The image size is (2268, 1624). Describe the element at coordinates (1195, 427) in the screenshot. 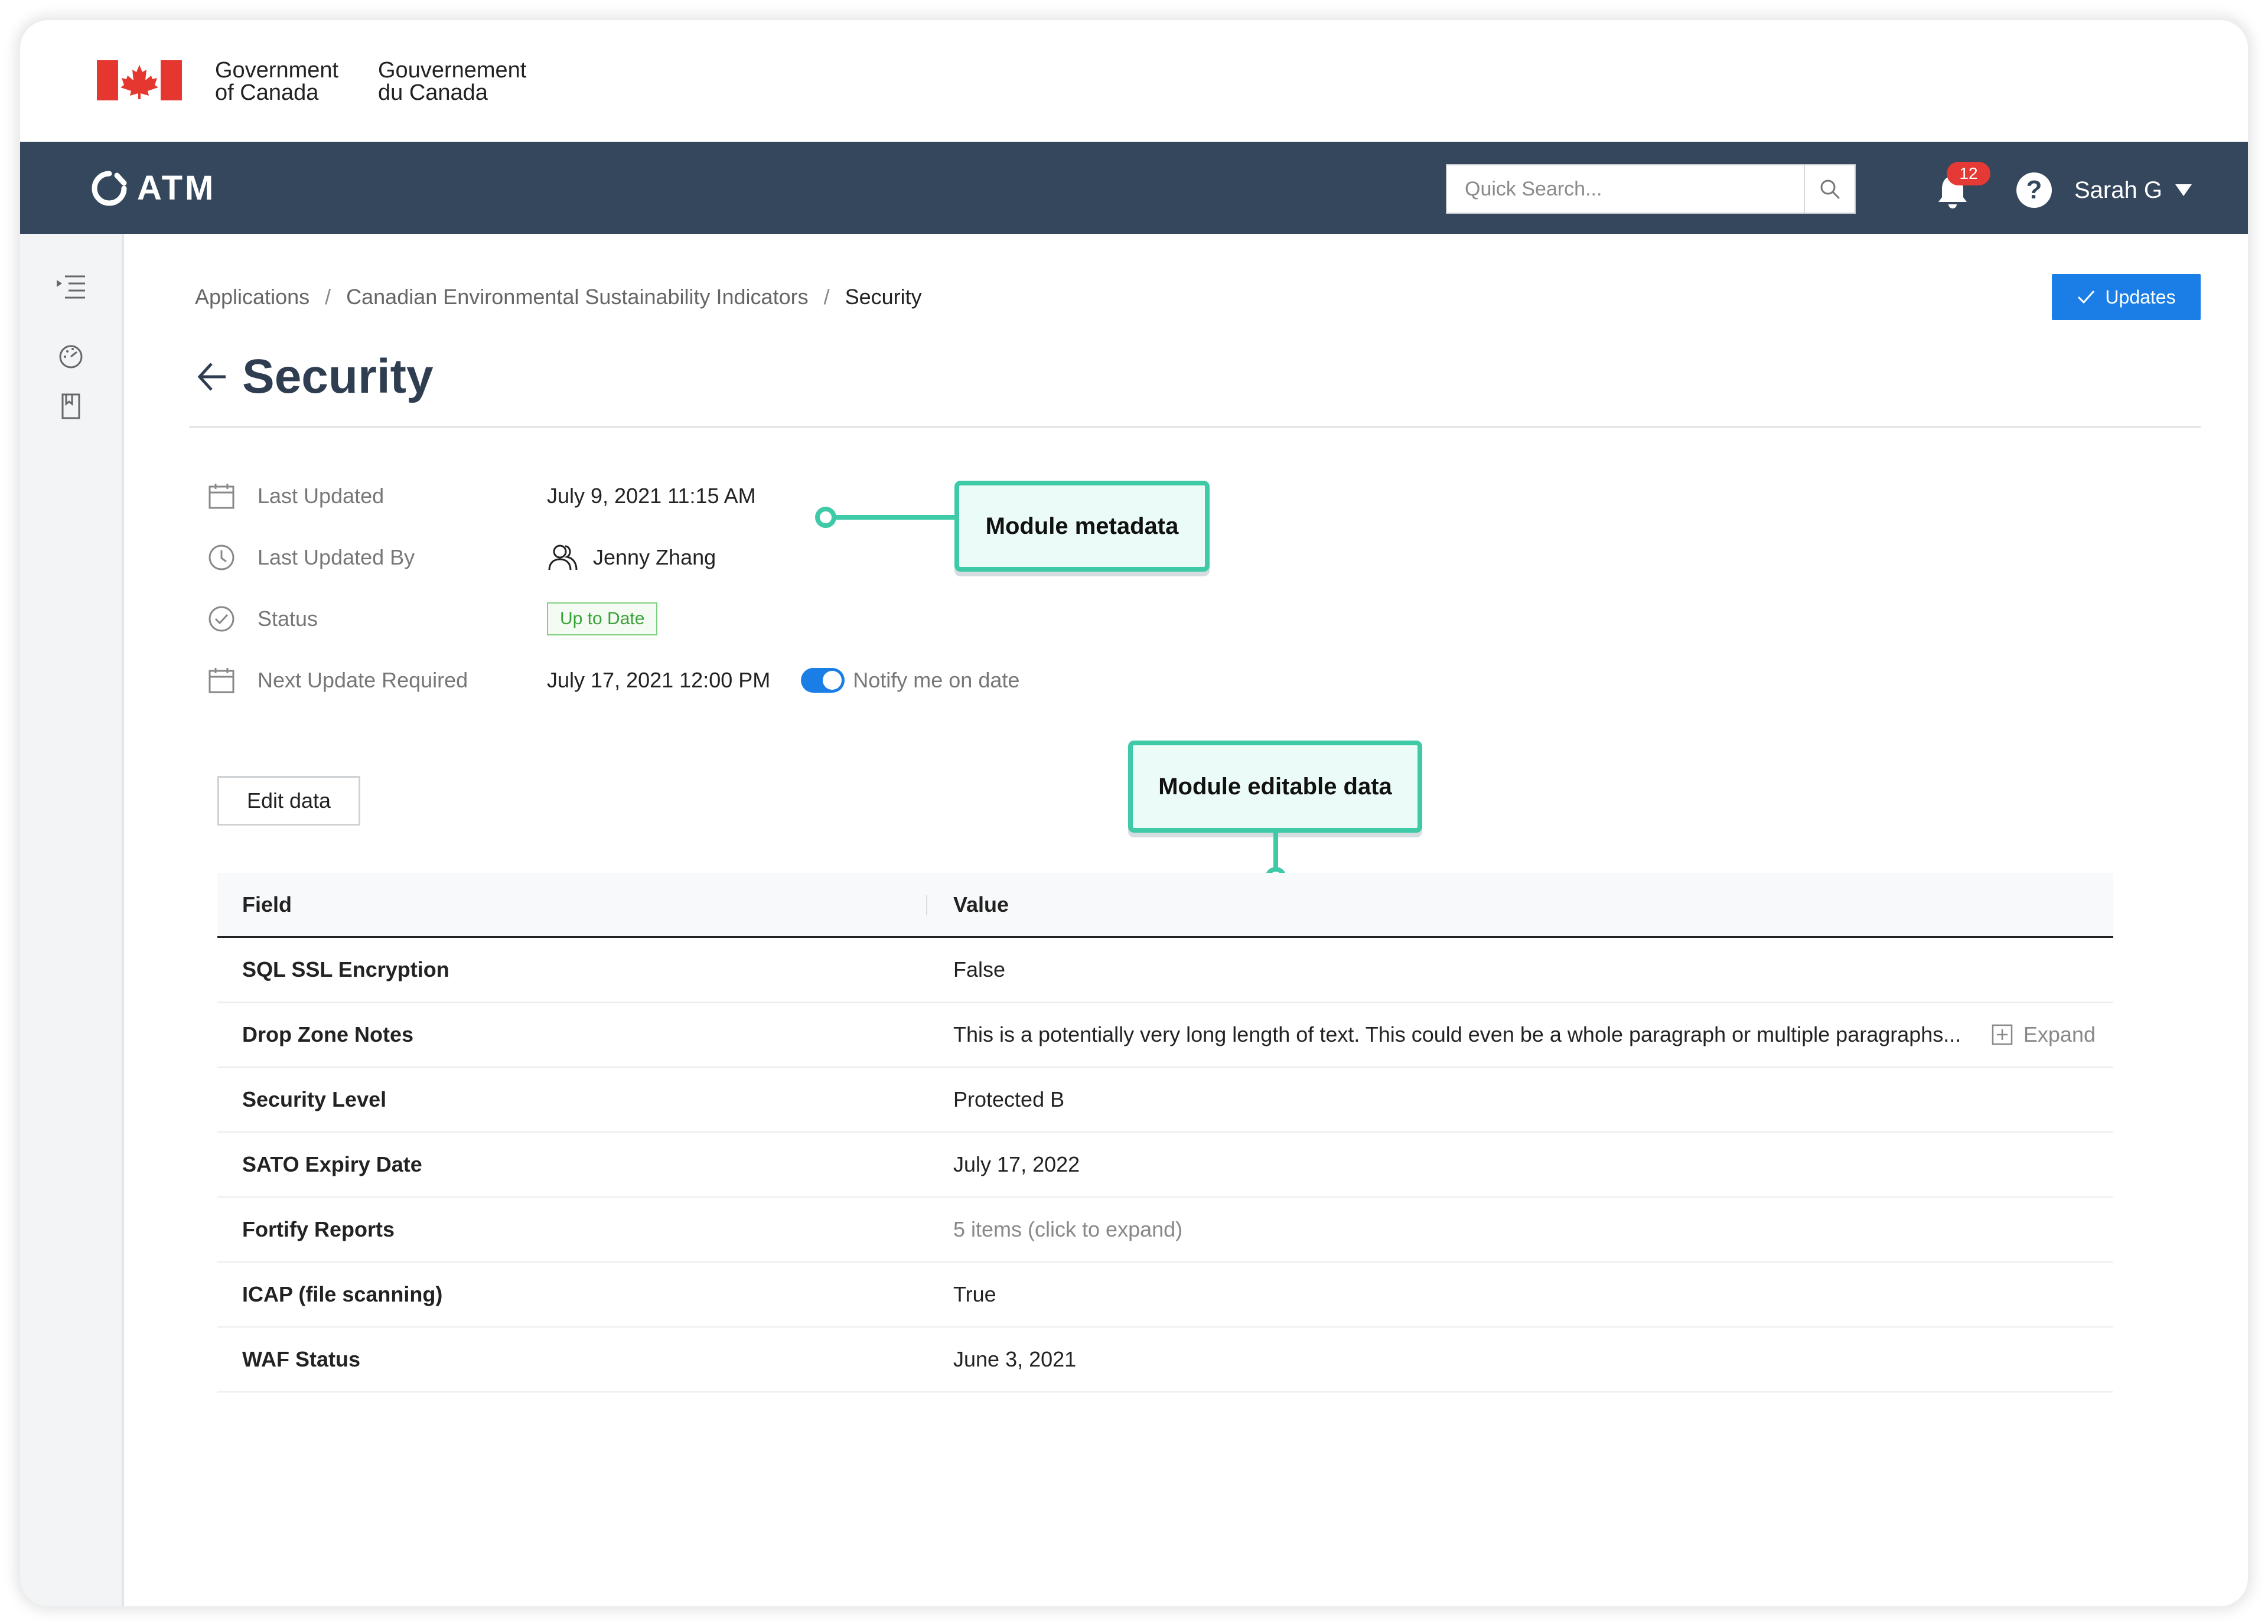

I see `title-divider` at that location.